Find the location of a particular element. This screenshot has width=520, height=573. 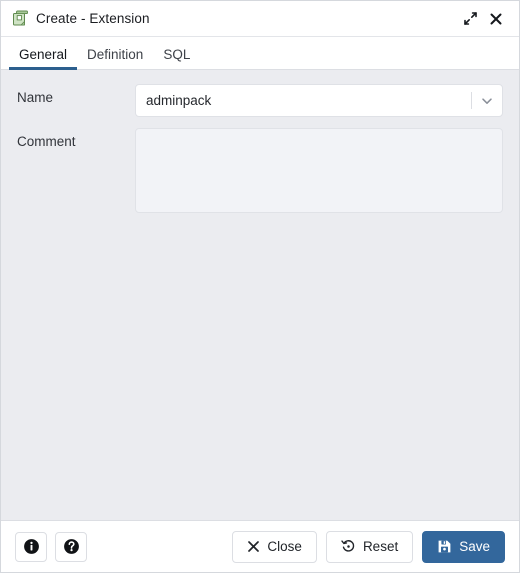

info-circle-icon is located at coordinates (31, 546).